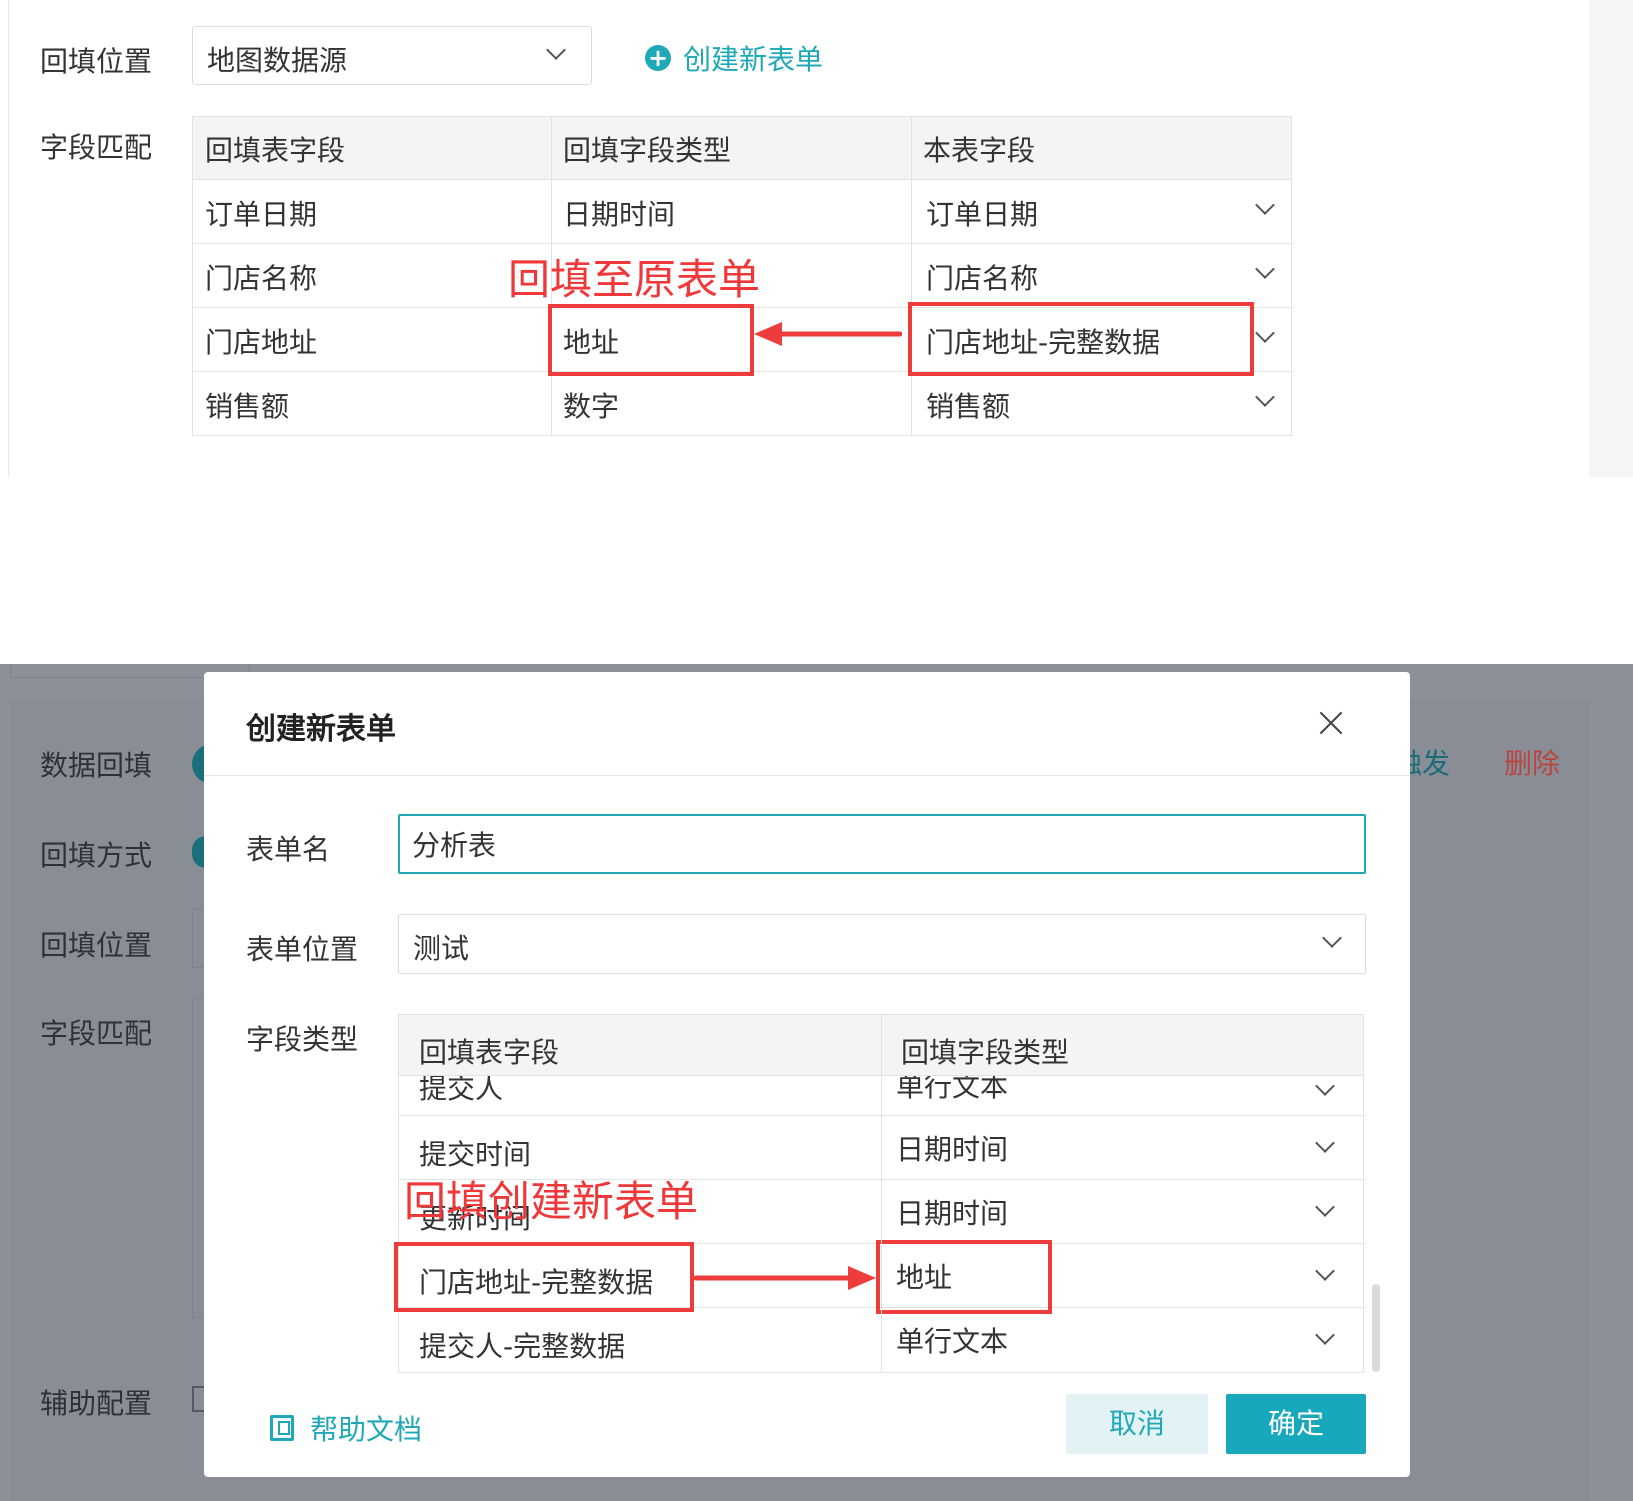 The image size is (1633, 1501). I want to click on table-cell: 提交时间, so click(475, 1154).